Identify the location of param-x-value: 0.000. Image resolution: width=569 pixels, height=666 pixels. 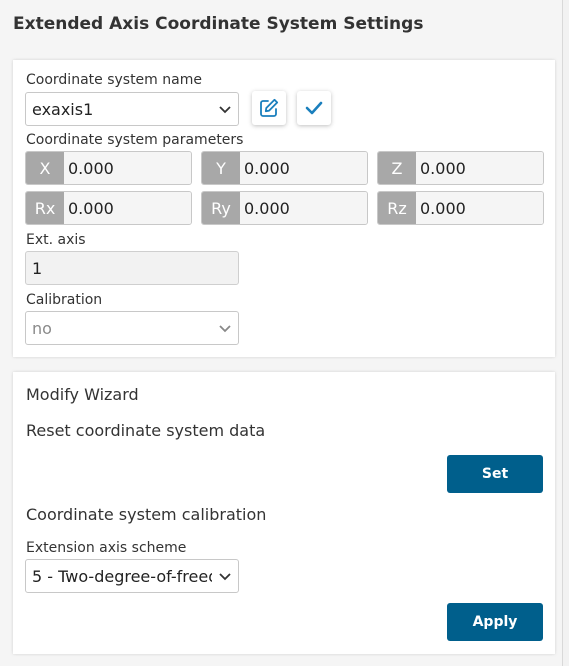
(127, 168).